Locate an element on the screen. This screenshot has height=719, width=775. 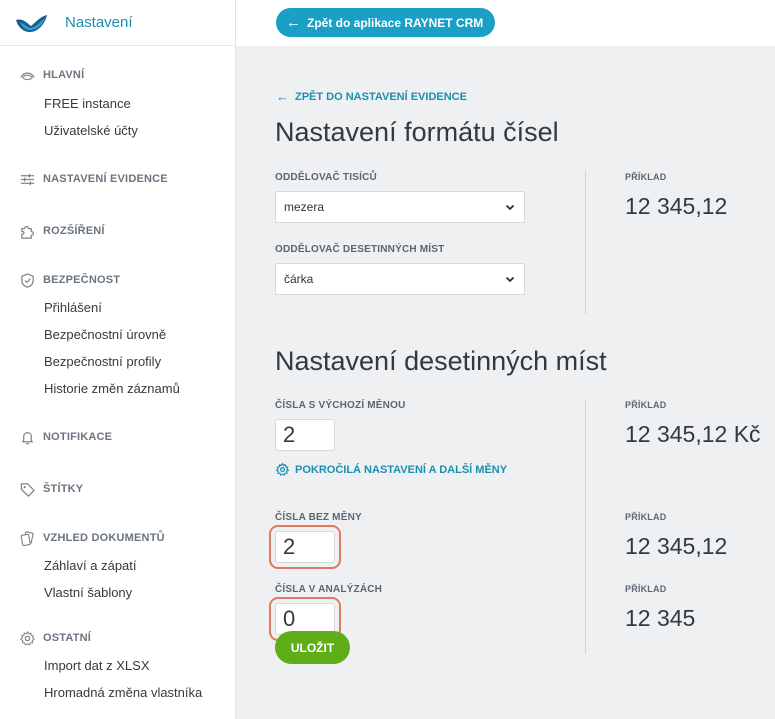
sidebar-item-security-levels: Bezpečnostní úrovně is located at coordinates (105, 334).